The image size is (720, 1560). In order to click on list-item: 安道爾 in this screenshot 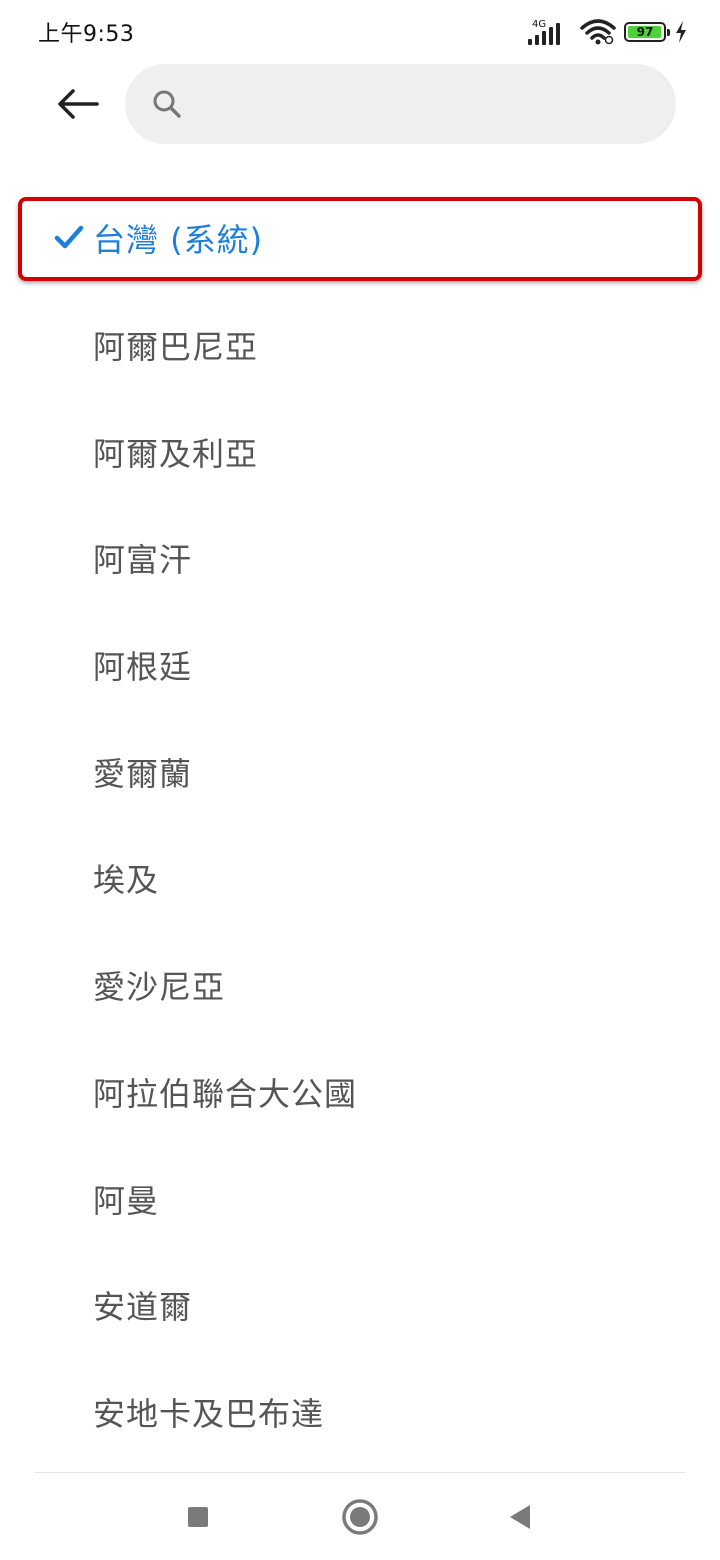, I will do `click(360, 1305)`.